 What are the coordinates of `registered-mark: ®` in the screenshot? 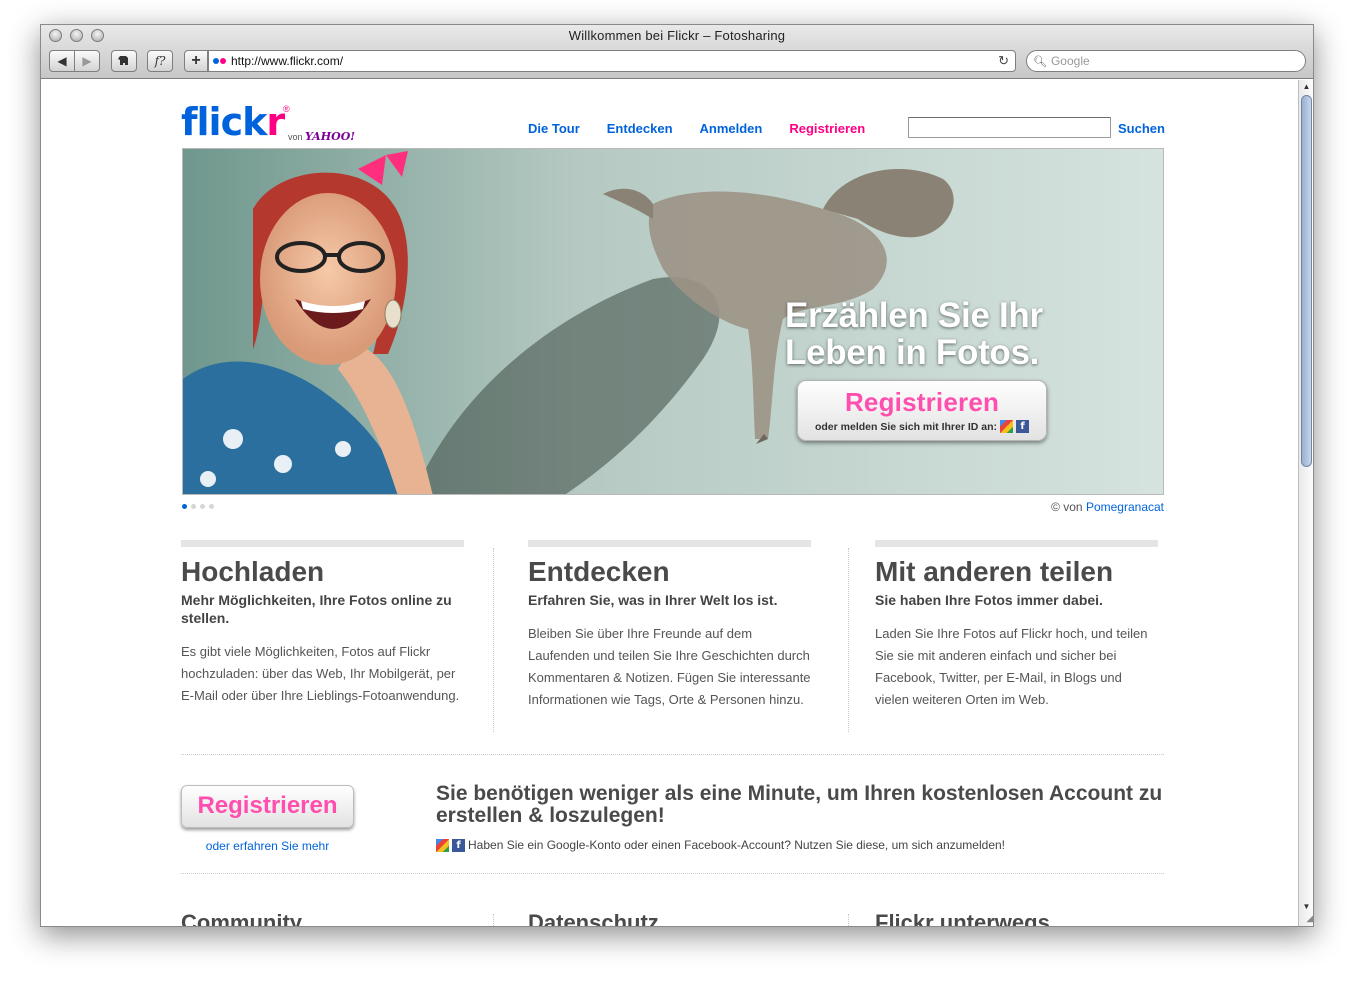 It's located at (286, 109).